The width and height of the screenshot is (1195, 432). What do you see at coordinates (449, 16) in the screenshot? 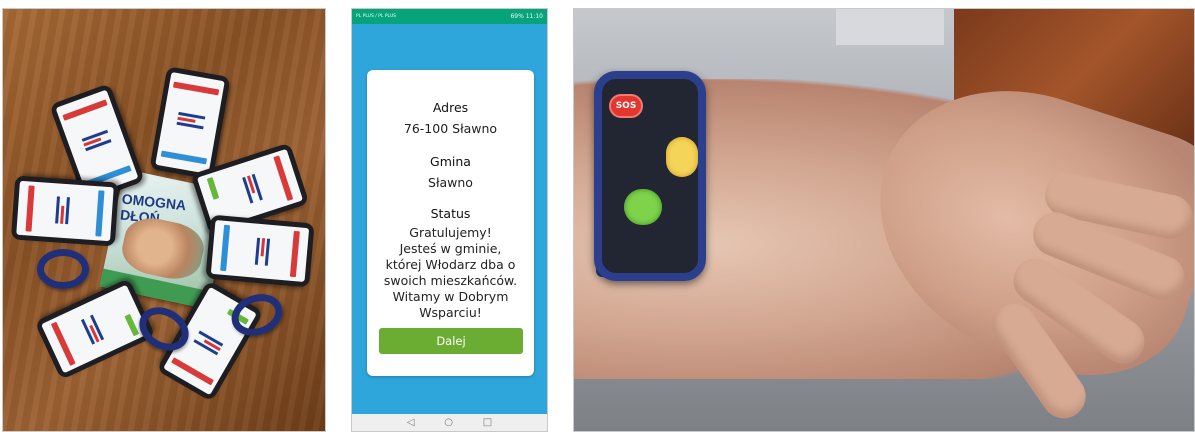
I see `status-bar: PL PLUS / PL PLUS 69% 11:10` at bounding box center [449, 16].